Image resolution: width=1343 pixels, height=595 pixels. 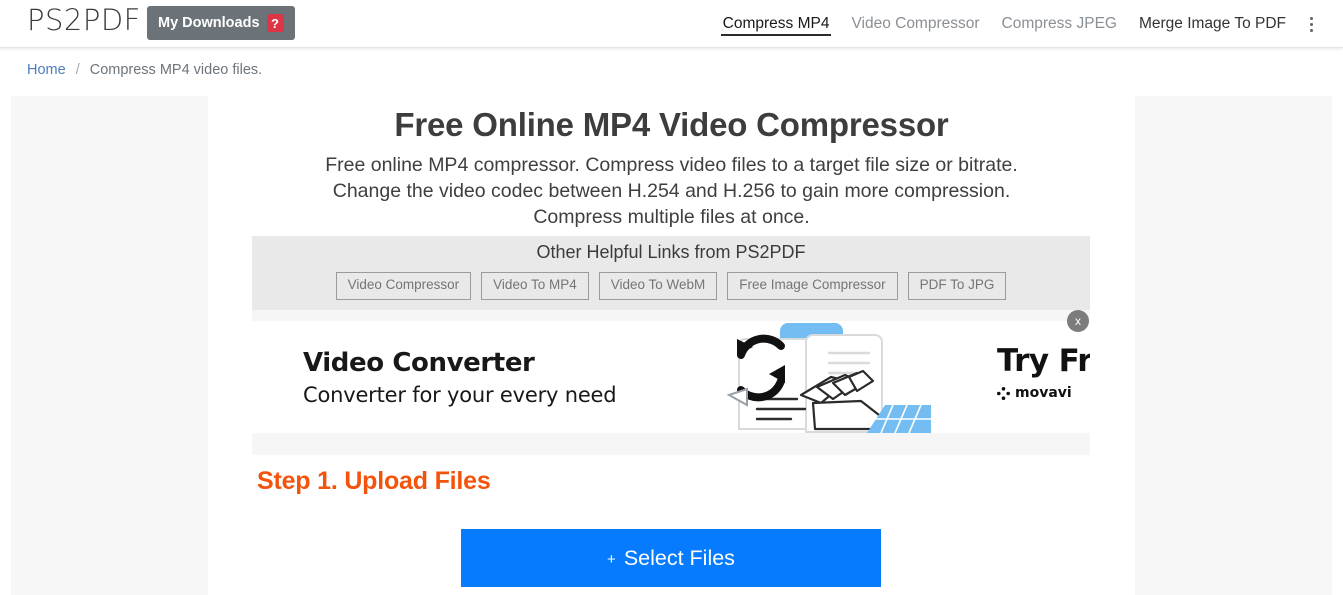 I want to click on site-logo: PS2PDF, so click(x=84, y=20).